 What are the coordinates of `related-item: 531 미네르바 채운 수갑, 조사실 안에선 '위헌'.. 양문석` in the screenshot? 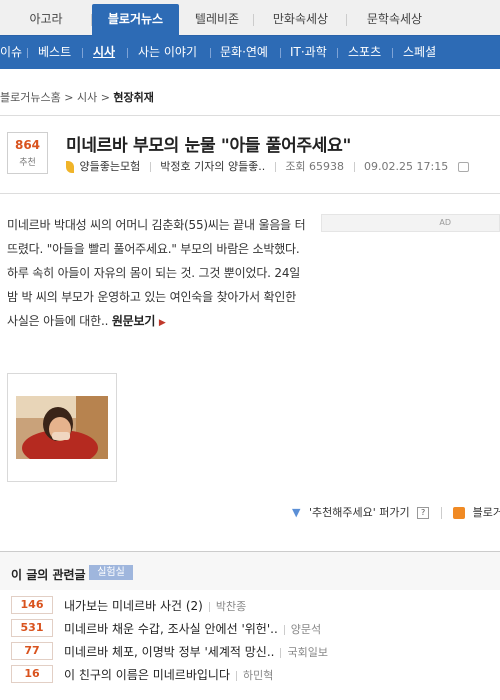 It's located at (250, 629).